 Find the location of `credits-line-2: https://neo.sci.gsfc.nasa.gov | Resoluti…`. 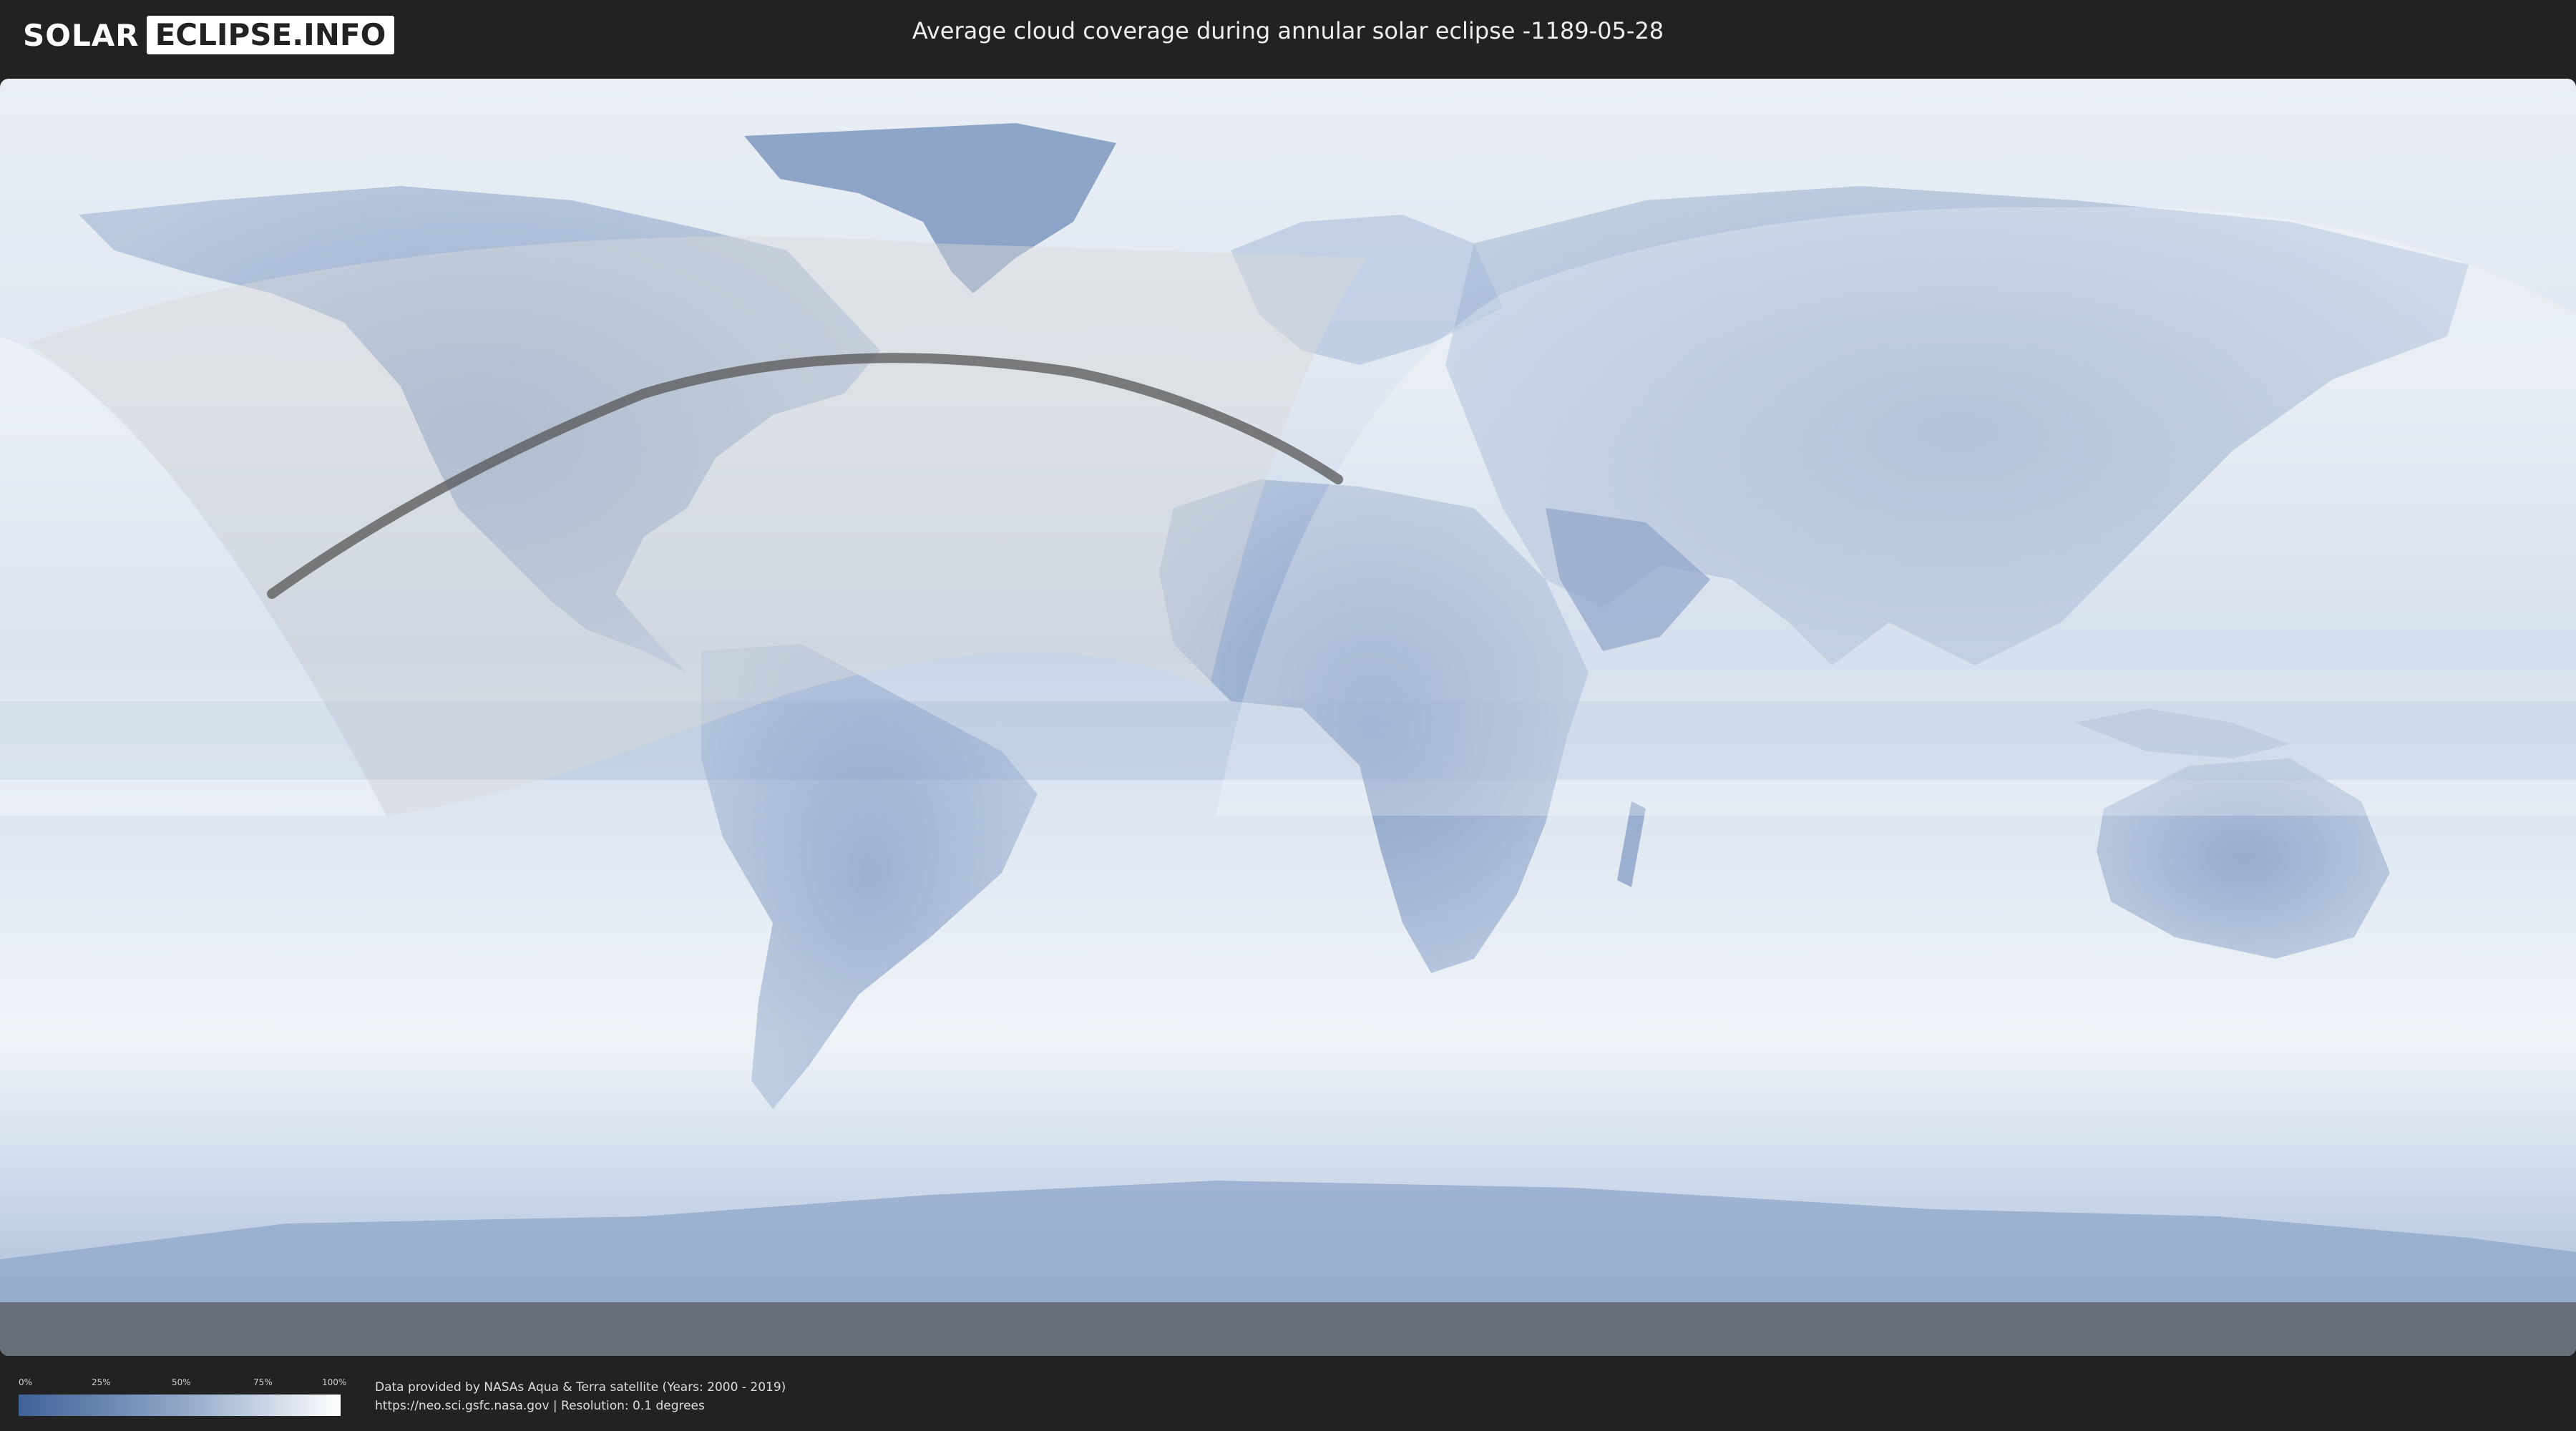

credits-line-2: https://neo.sci.gsfc.nasa.gov | Resoluti… is located at coordinates (540, 1406).